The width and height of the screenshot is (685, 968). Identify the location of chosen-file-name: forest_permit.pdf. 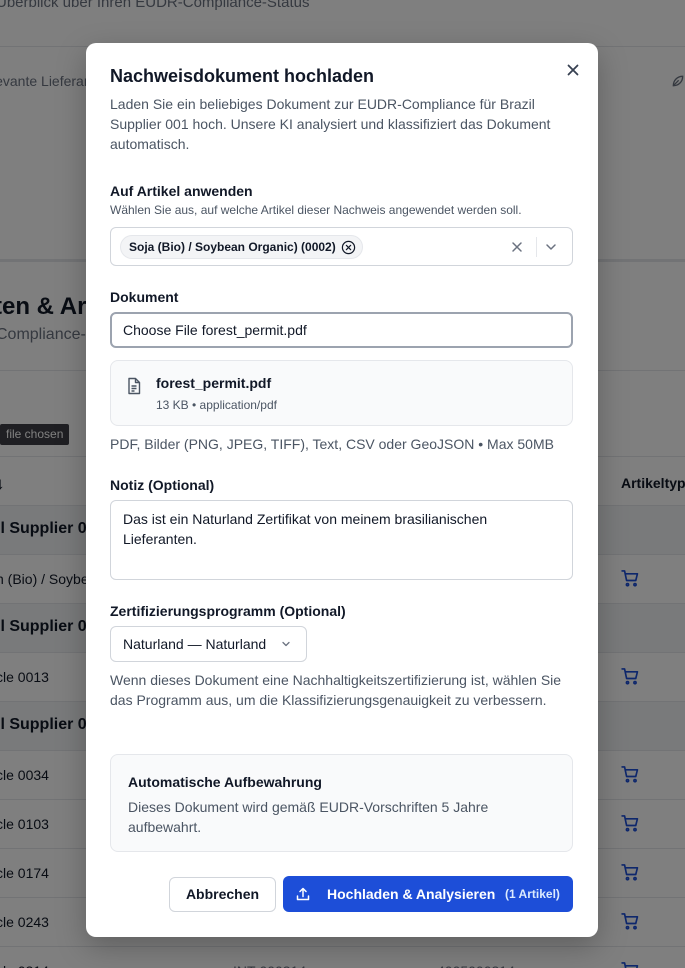
(254, 330).